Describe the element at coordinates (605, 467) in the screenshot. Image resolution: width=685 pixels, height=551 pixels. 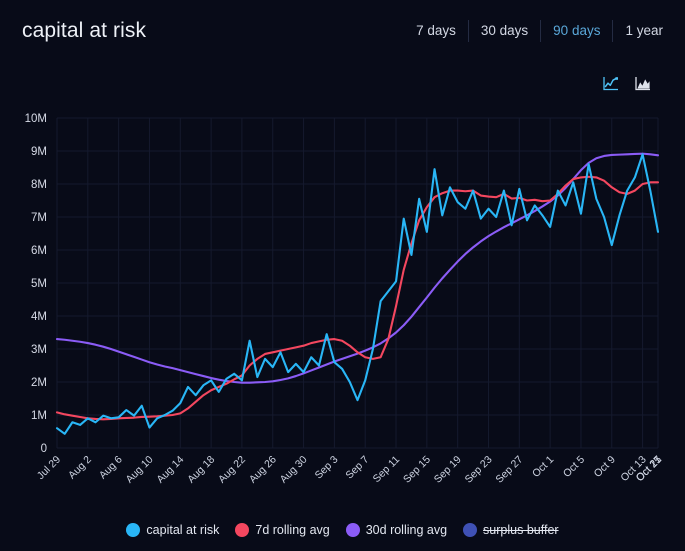
I see `x-axis-tick-label: Oct 9` at that location.